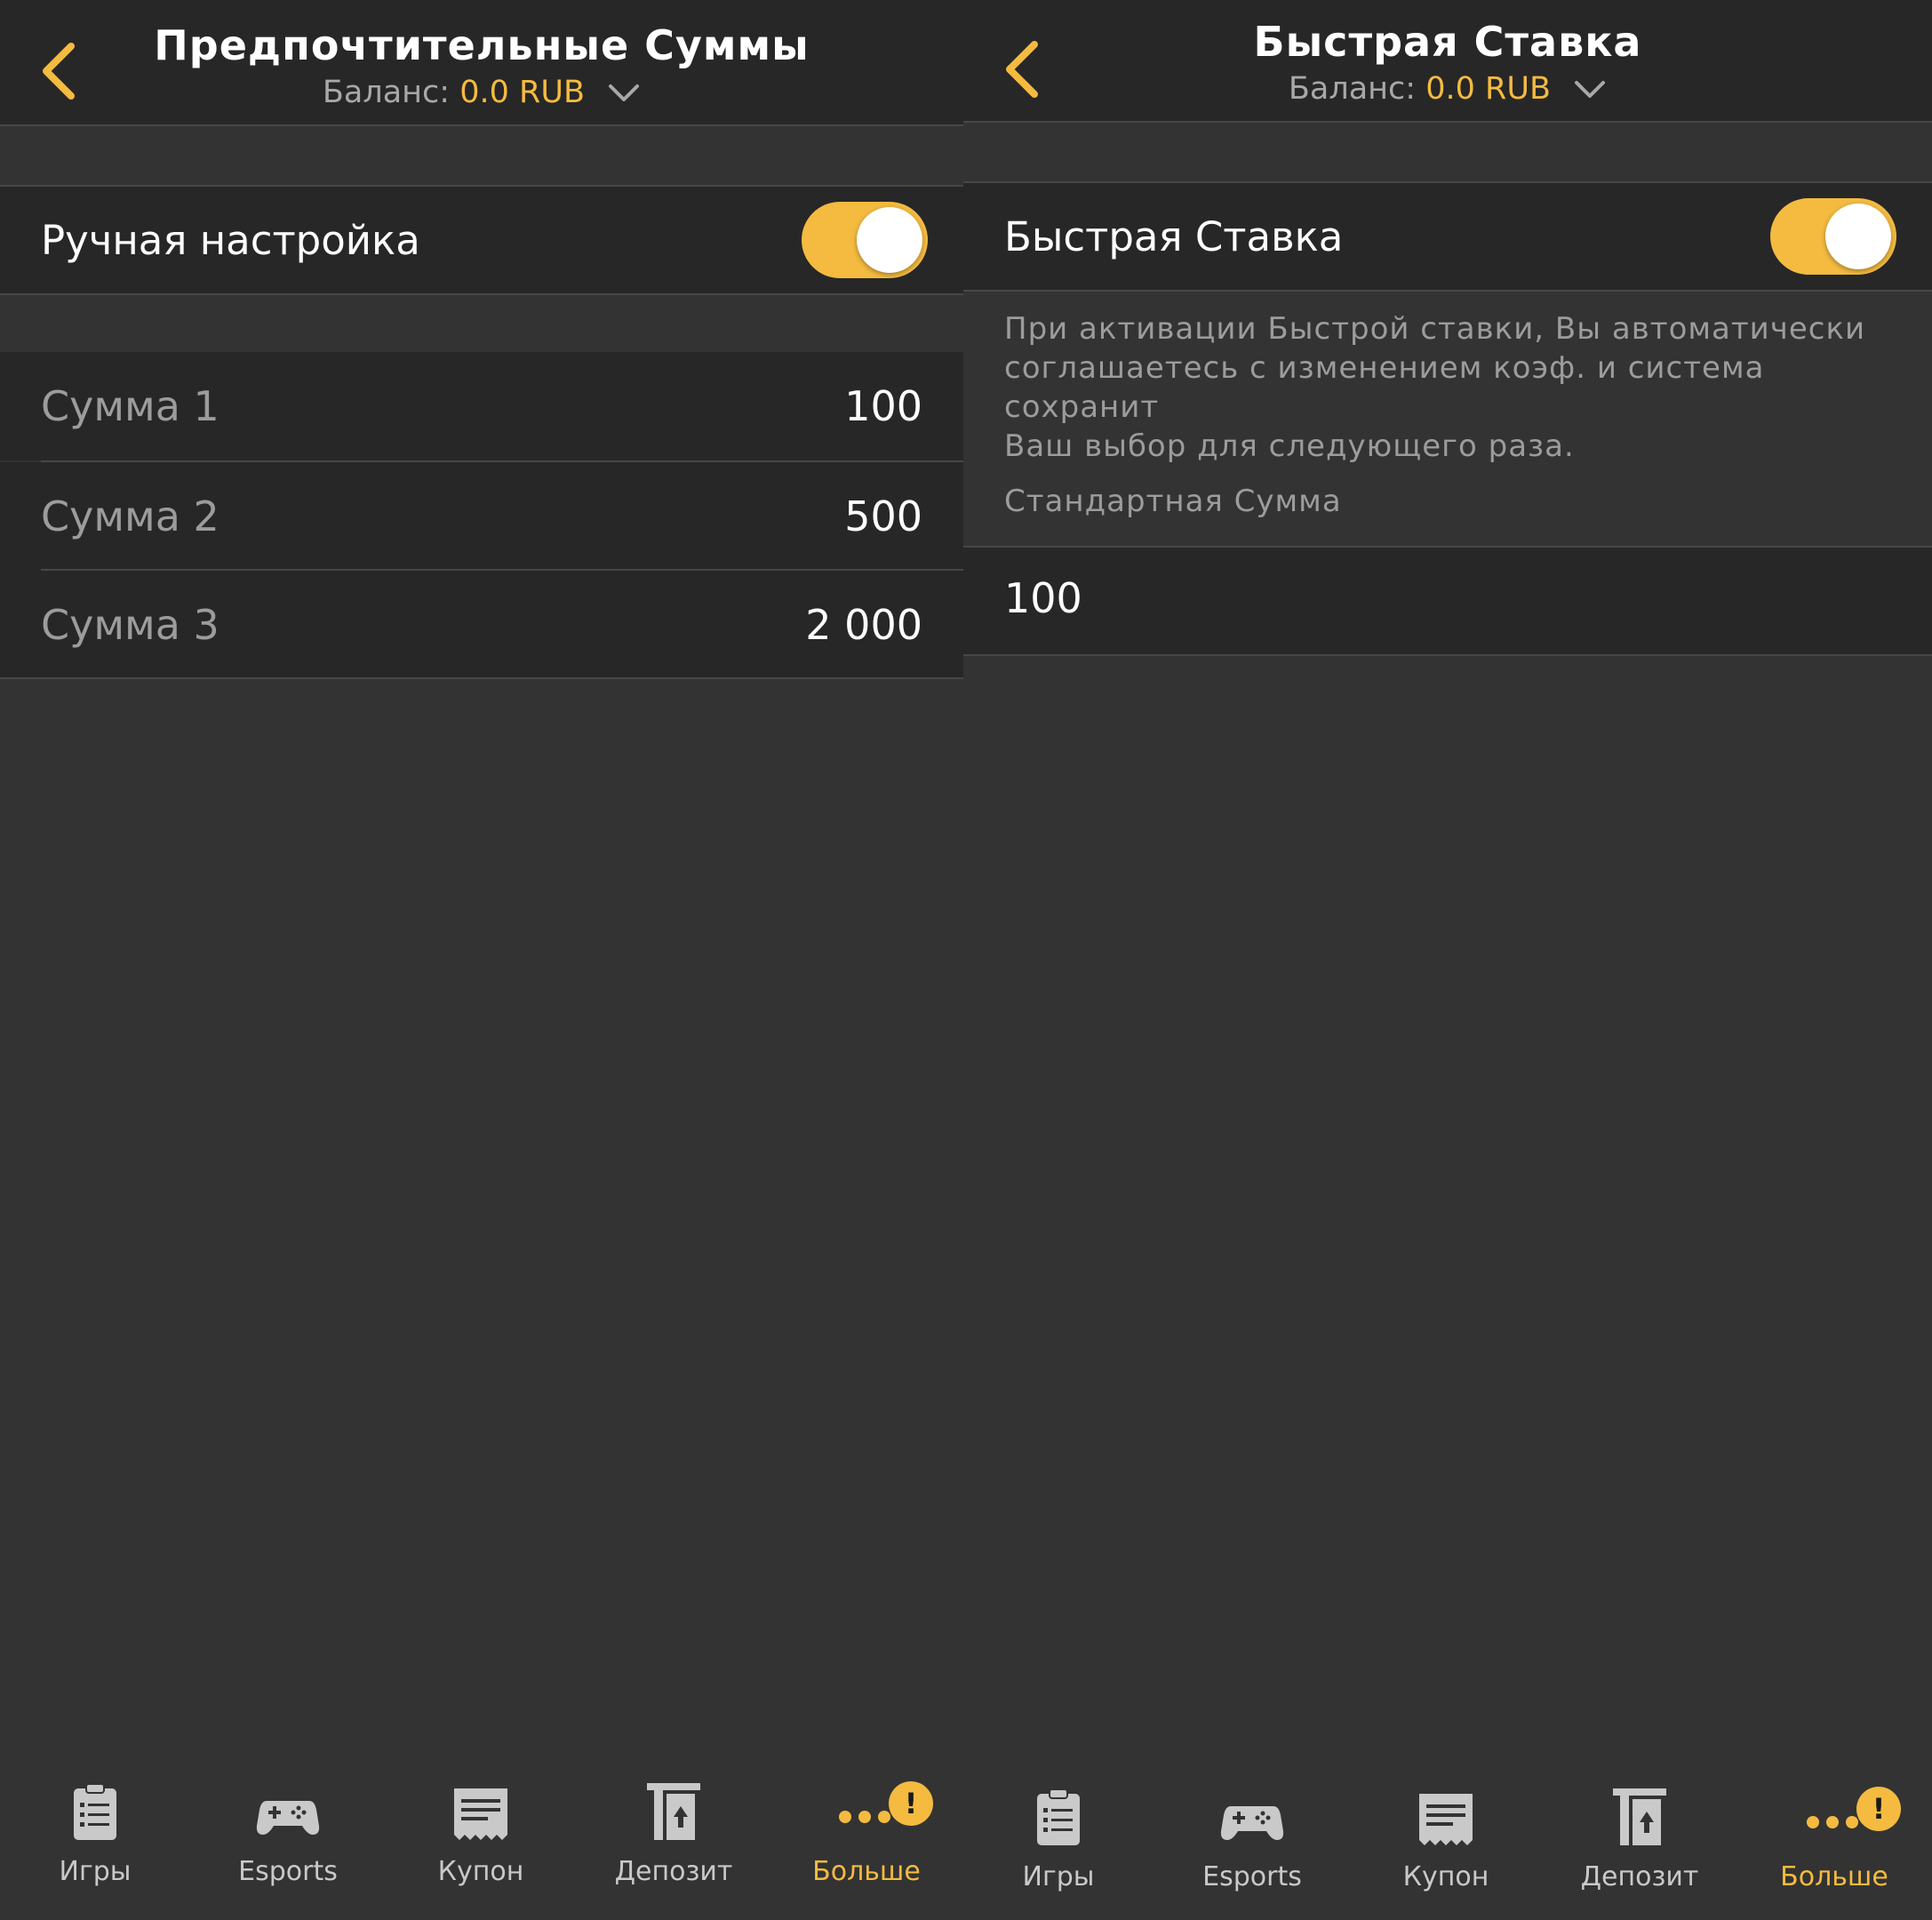  Describe the element at coordinates (1447, 42) in the screenshot. I see `page-title: Быстрая Ставка` at that location.